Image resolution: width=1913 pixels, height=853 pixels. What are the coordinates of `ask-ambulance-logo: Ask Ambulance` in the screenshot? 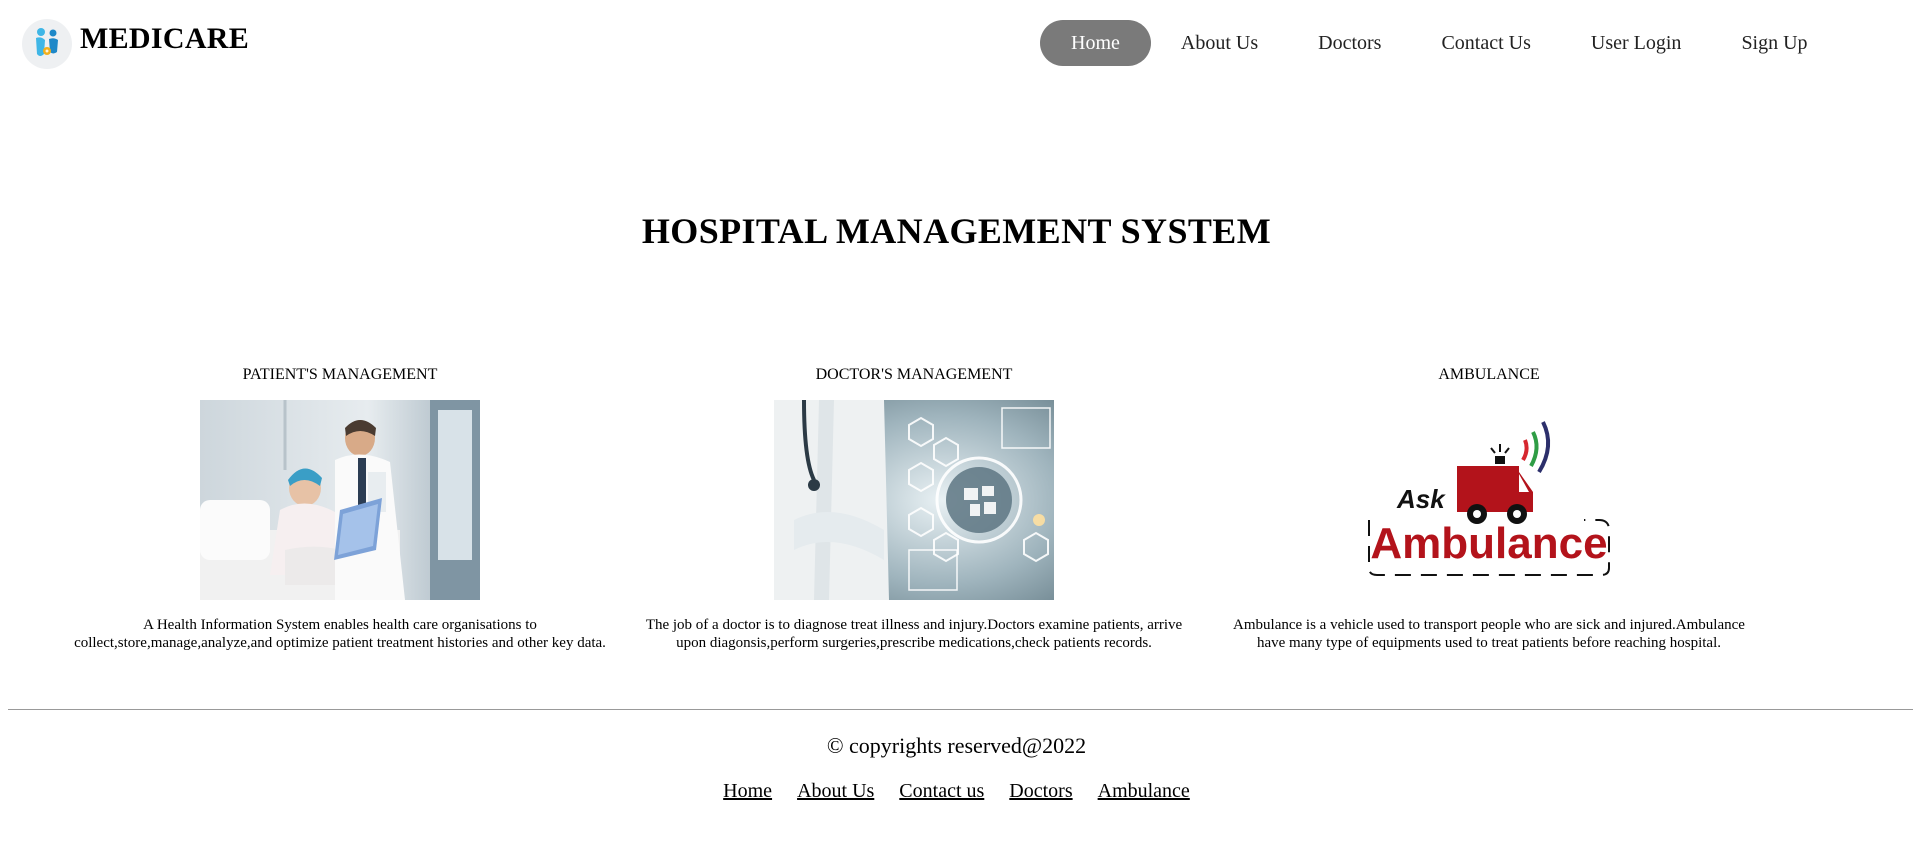 It's located at (1489, 500).